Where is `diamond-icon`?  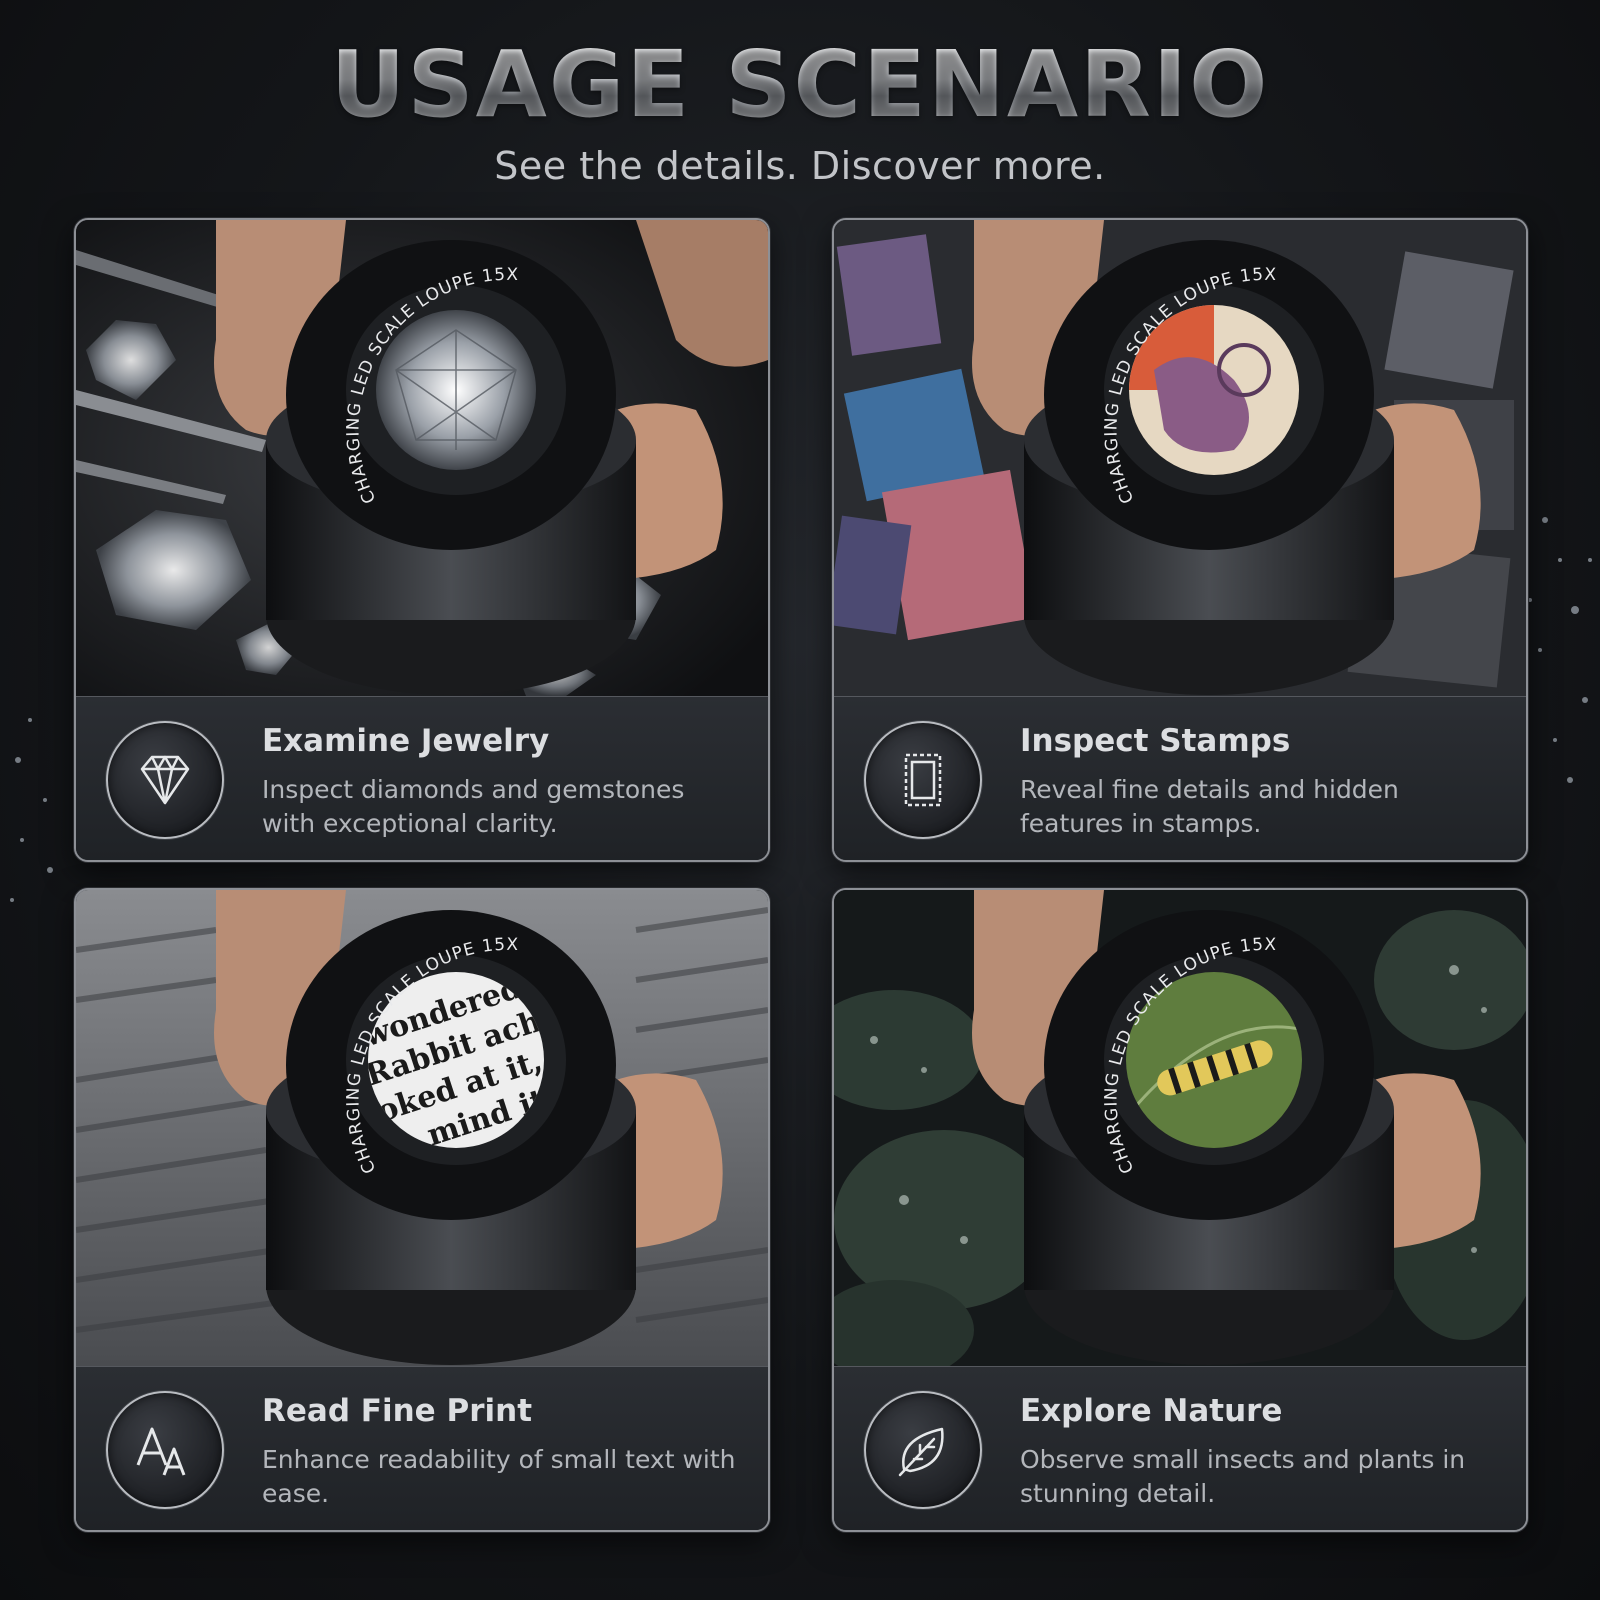 diamond-icon is located at coordinates (165, 780).